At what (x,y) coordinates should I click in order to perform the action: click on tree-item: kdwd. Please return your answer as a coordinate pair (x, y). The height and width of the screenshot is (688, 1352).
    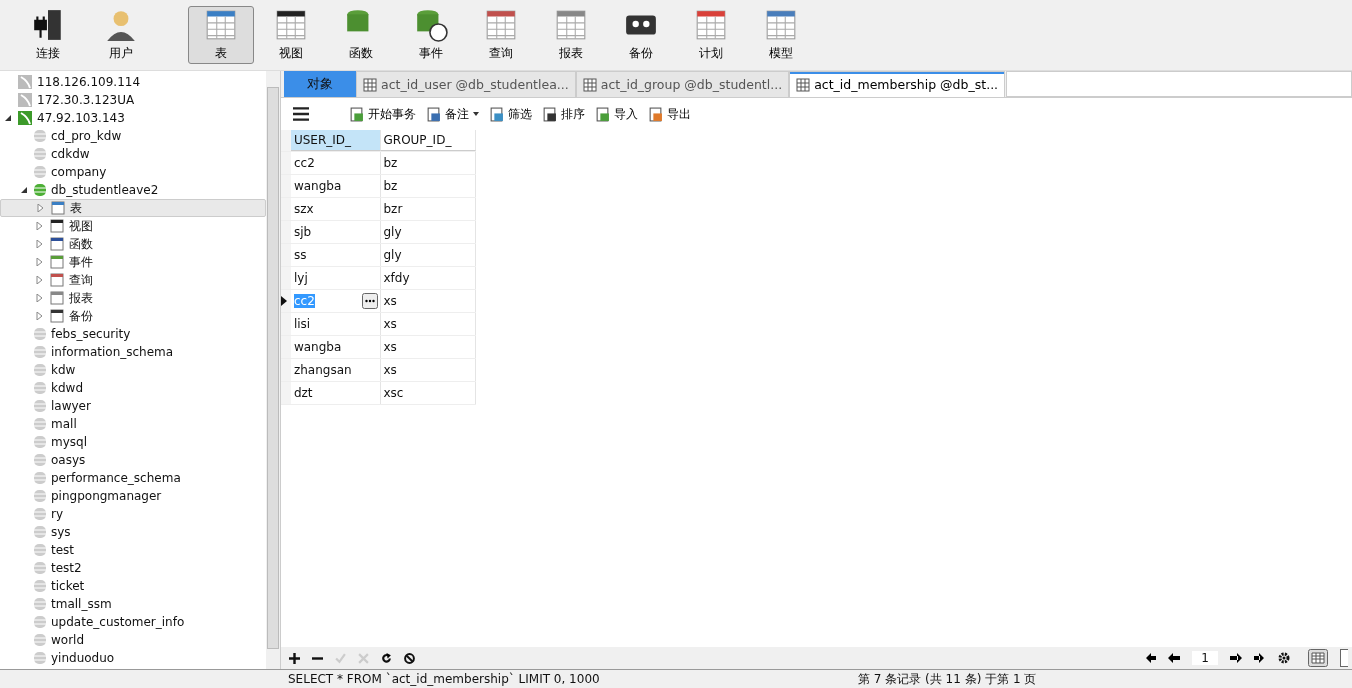
    Looking at the image, I should click on (133, 388).